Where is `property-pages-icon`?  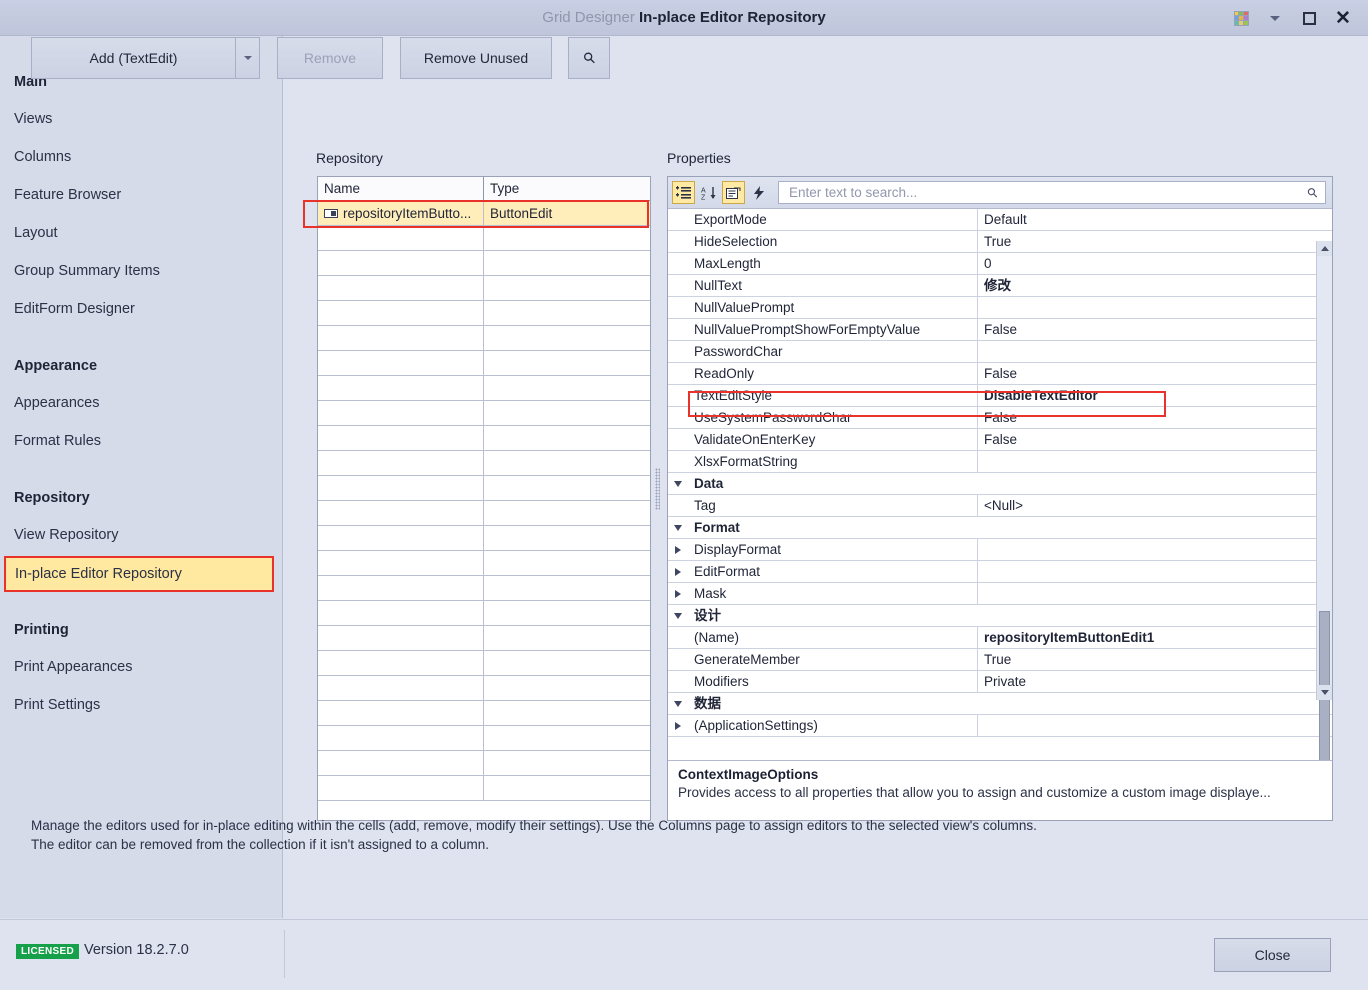 property-pages-icon is located at coordinates (733, 192).